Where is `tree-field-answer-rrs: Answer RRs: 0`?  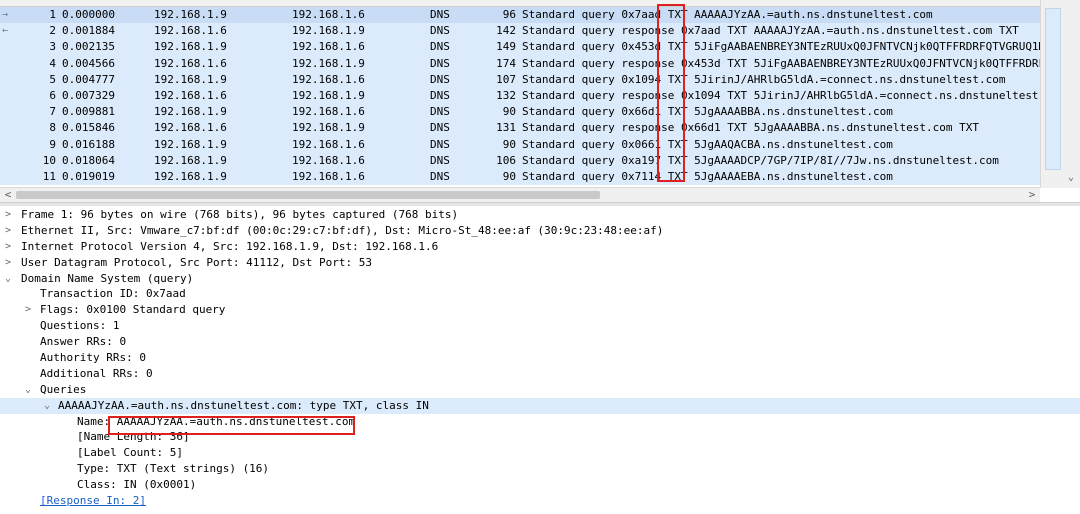
tree-field-answer-rrs: Answer RRs: 0 is located at coordinates (540, 342).